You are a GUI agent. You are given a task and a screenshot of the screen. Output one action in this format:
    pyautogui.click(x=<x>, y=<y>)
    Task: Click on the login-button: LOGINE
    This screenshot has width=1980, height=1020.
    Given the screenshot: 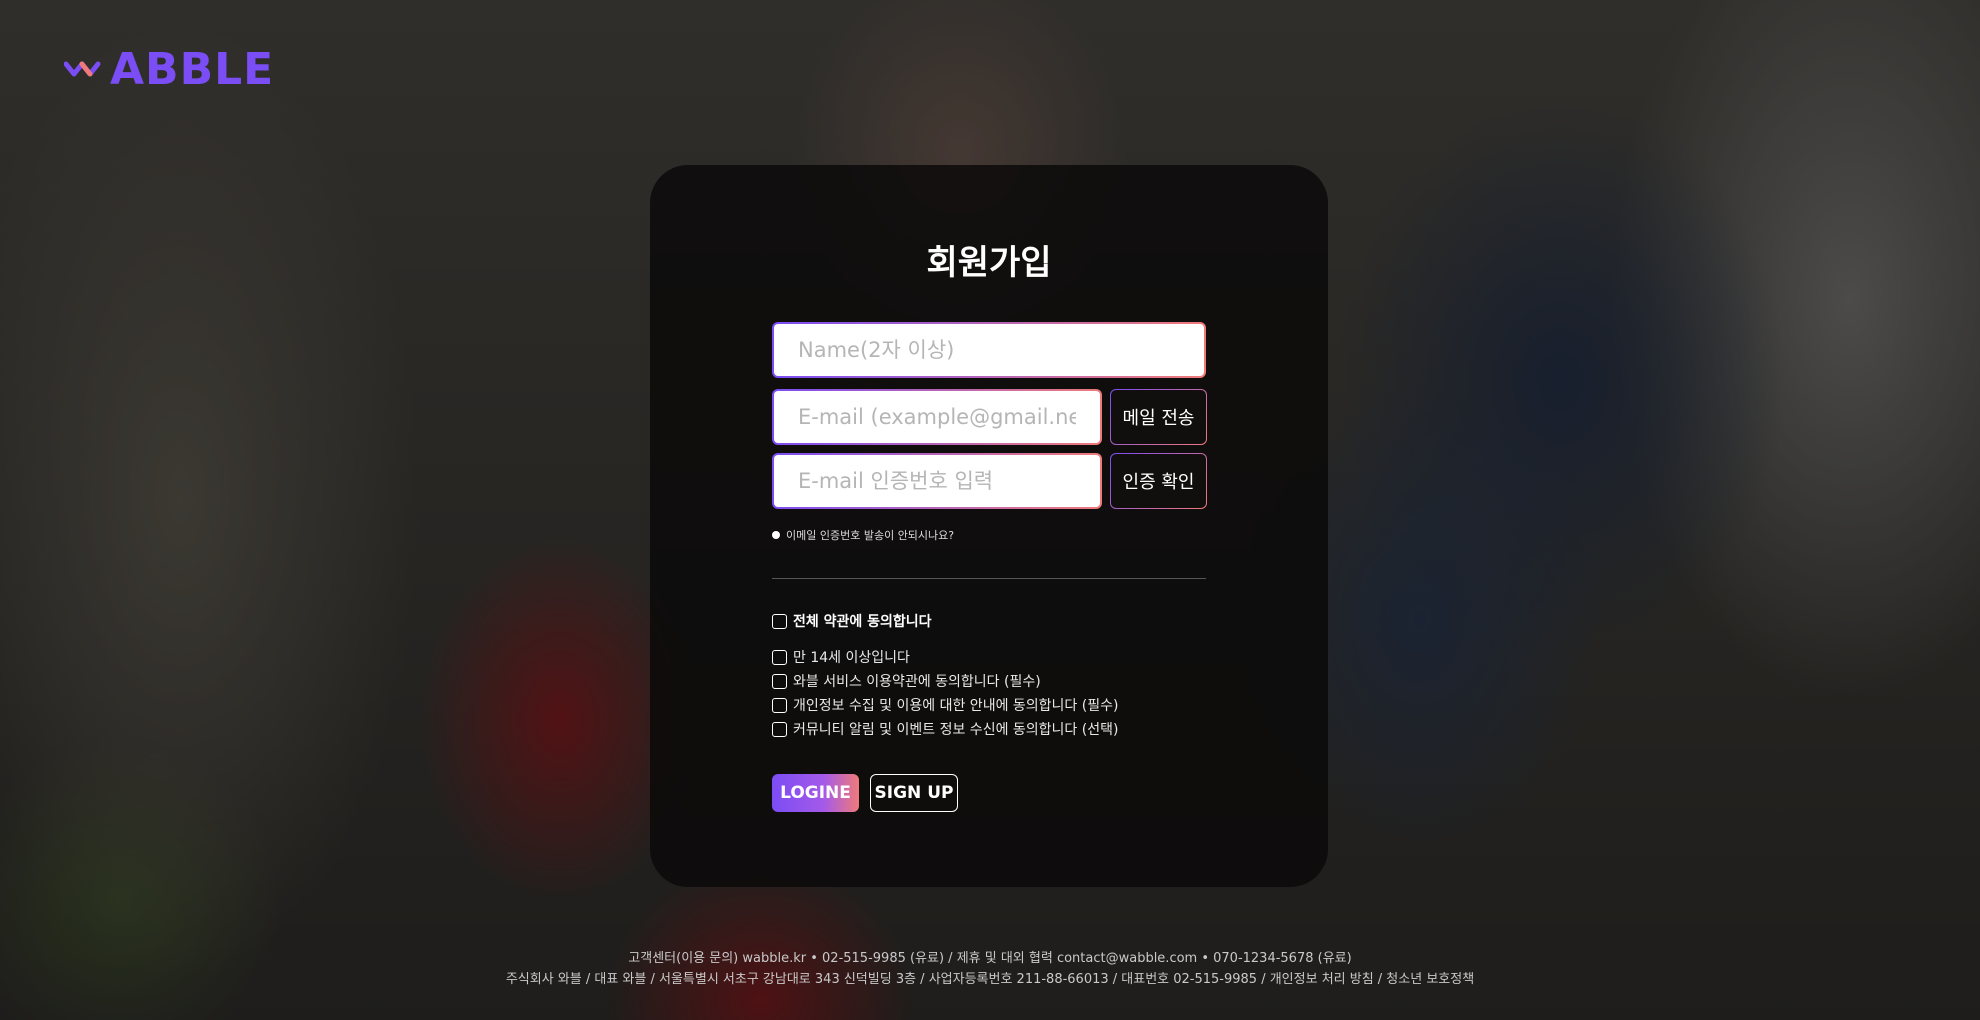 What is the action you would take?
    pyautogui.click(x=815, y=793)
    